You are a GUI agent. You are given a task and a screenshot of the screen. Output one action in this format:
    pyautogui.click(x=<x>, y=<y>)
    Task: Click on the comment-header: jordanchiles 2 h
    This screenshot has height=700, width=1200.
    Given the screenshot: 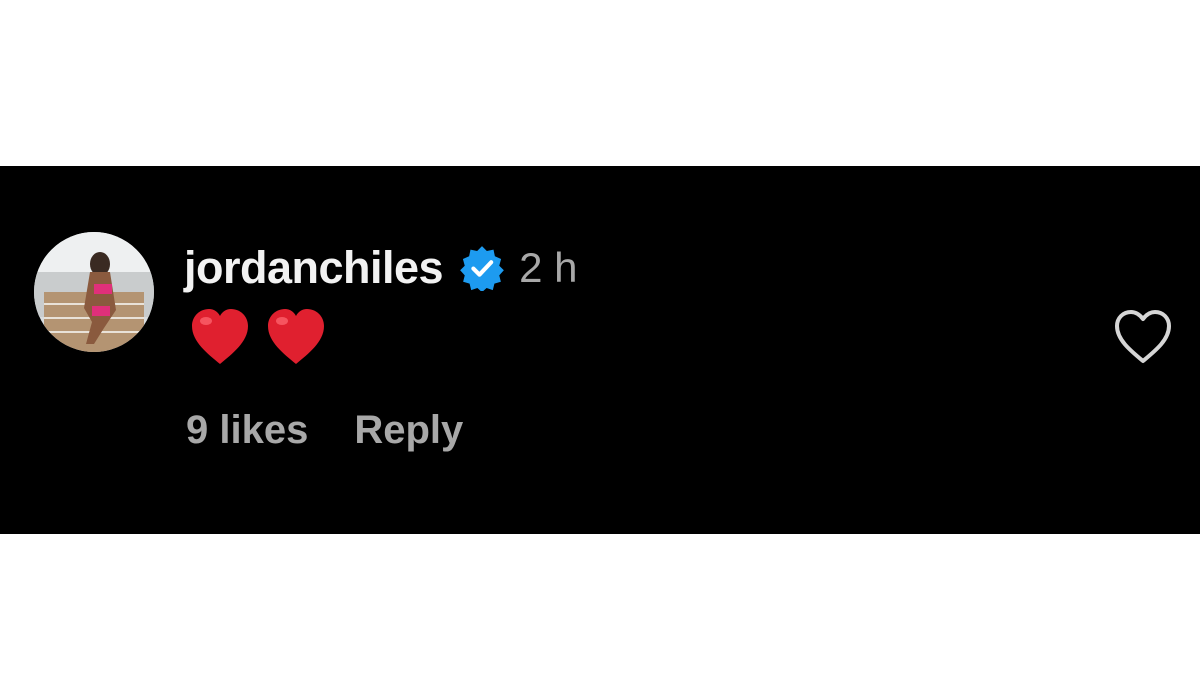 What is the action you would take?
    pyautogui.click(x=380, y=268)
    